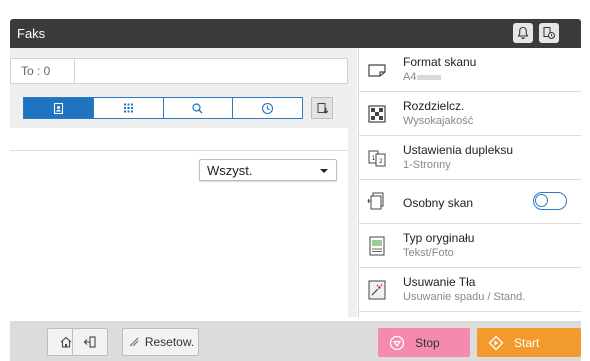 Image resolution: width=590 pixels, height=361 pixels. Describe the element at coordinates (230, 170) in the screenshot. I see `list-filter-value: Wszyst.` at that location.